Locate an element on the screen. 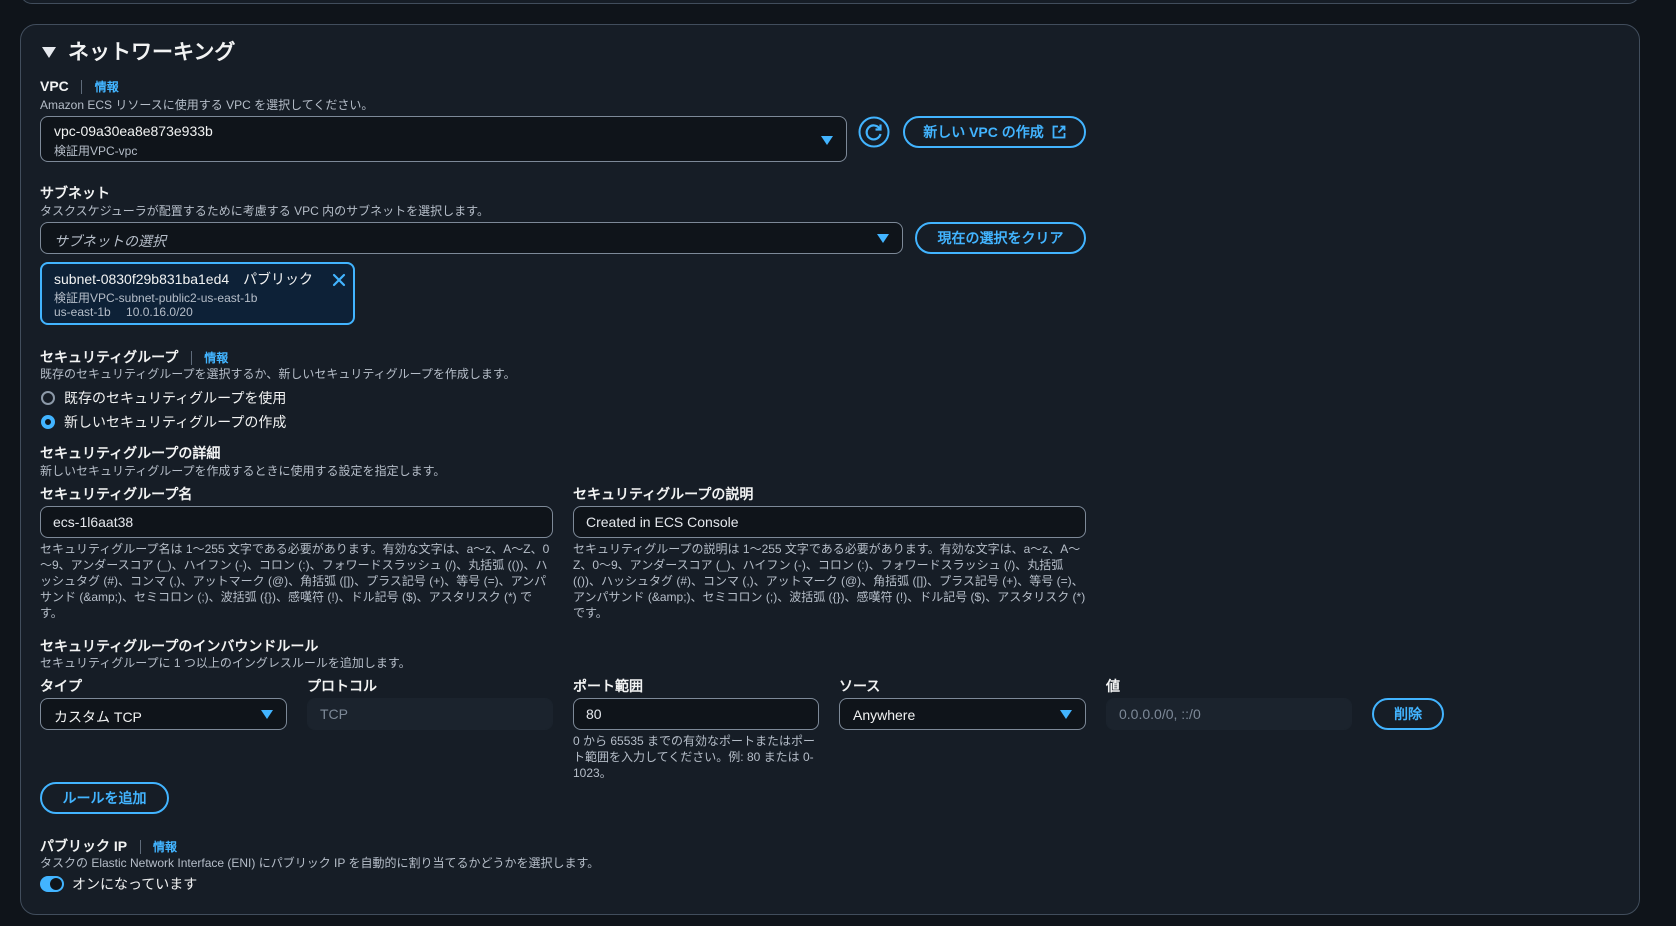 The height and width of the screenshot is (926, 1676). col-source-label: ソース is located at coordinates (860, 686).